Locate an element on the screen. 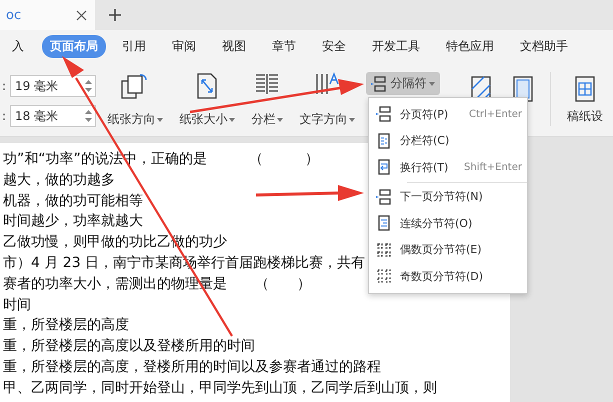  ribbon-tab: 引用 is located at coordinates (134, 46).